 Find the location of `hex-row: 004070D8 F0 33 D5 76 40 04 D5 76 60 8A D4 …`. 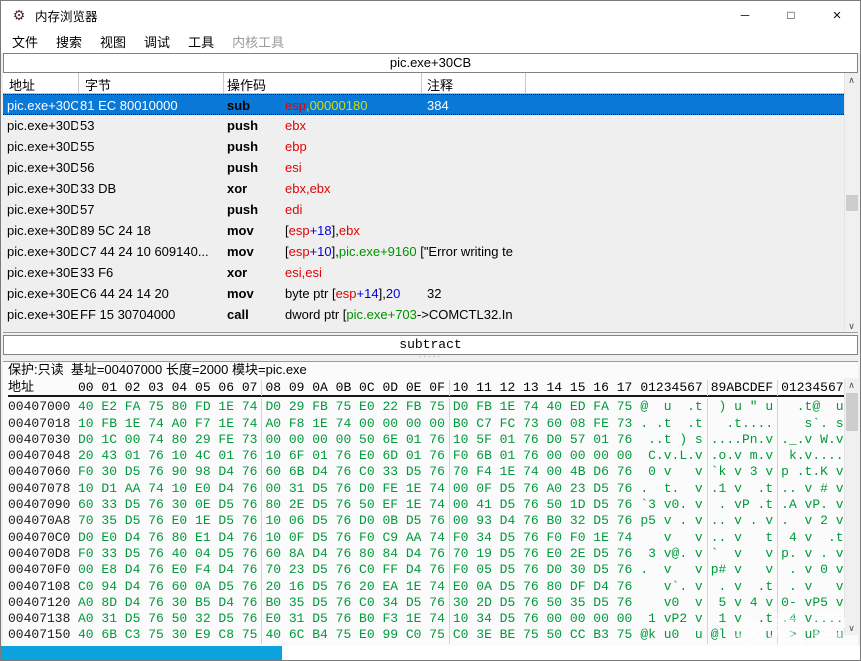

hex-row: 004070D8 F0 33 D5 76 40 04 D5 76 60 8A D4 … is located at coordinates (426, 554).